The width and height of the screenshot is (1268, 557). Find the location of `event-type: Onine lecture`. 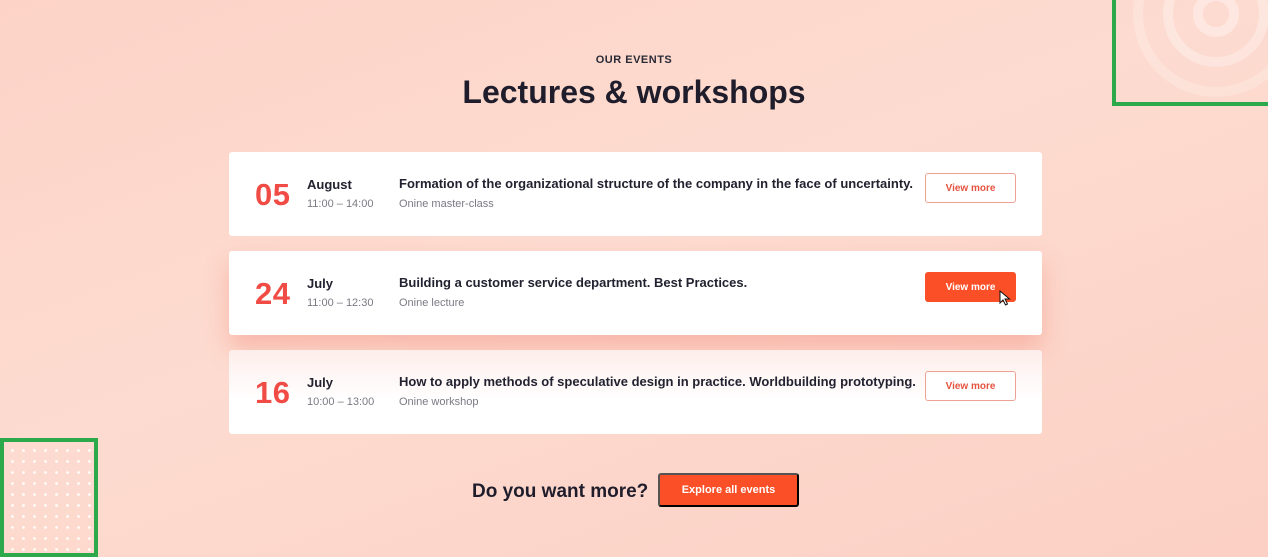

event-type: Onine lecture is located at coordinates (432, 303).